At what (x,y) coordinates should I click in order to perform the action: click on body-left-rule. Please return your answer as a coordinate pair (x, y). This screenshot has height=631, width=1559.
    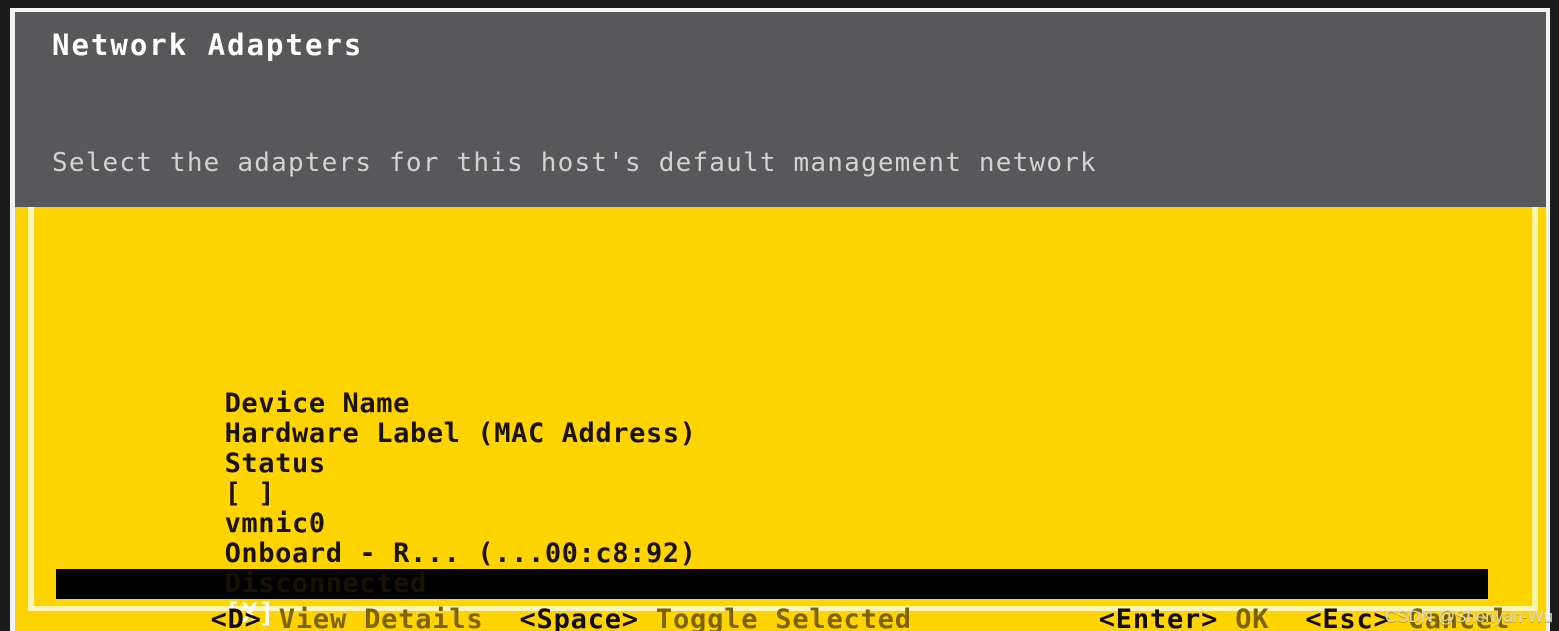
    Looking at the image, I should click on (31, 409).